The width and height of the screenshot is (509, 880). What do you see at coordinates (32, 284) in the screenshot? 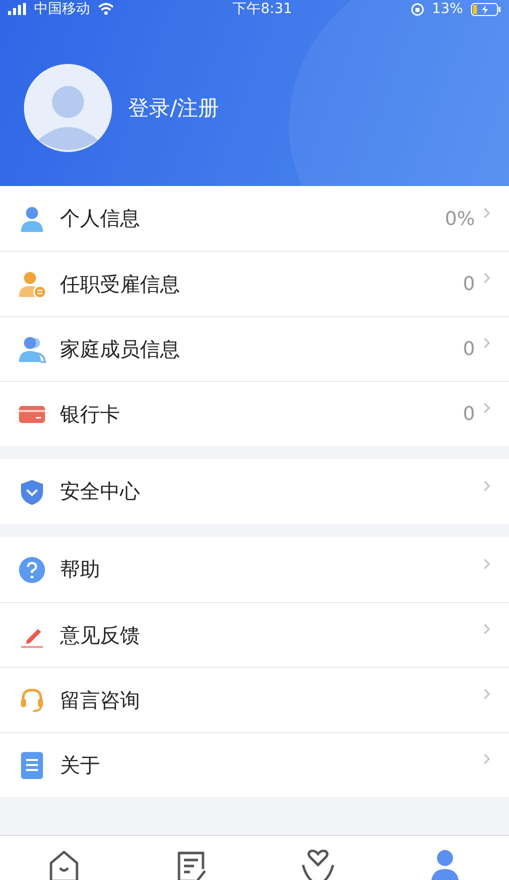
I see `person-badge-icon` at bounding box center [32, 284].